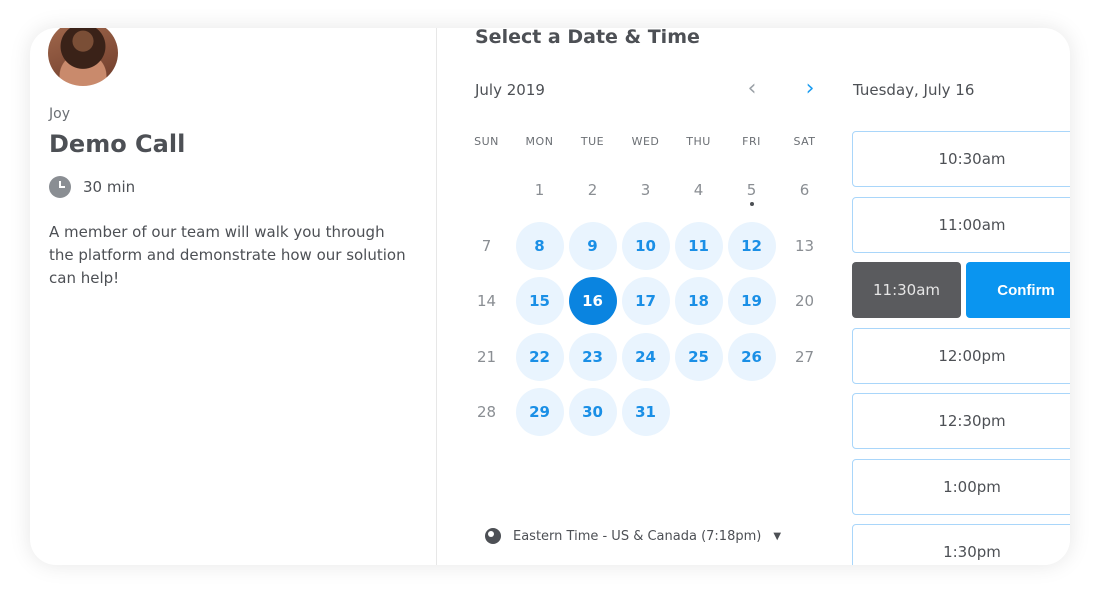 This screenshot has height=595, width=1100. I want to click on calendar-heading: Select a Date & Time, so click(587, 38).